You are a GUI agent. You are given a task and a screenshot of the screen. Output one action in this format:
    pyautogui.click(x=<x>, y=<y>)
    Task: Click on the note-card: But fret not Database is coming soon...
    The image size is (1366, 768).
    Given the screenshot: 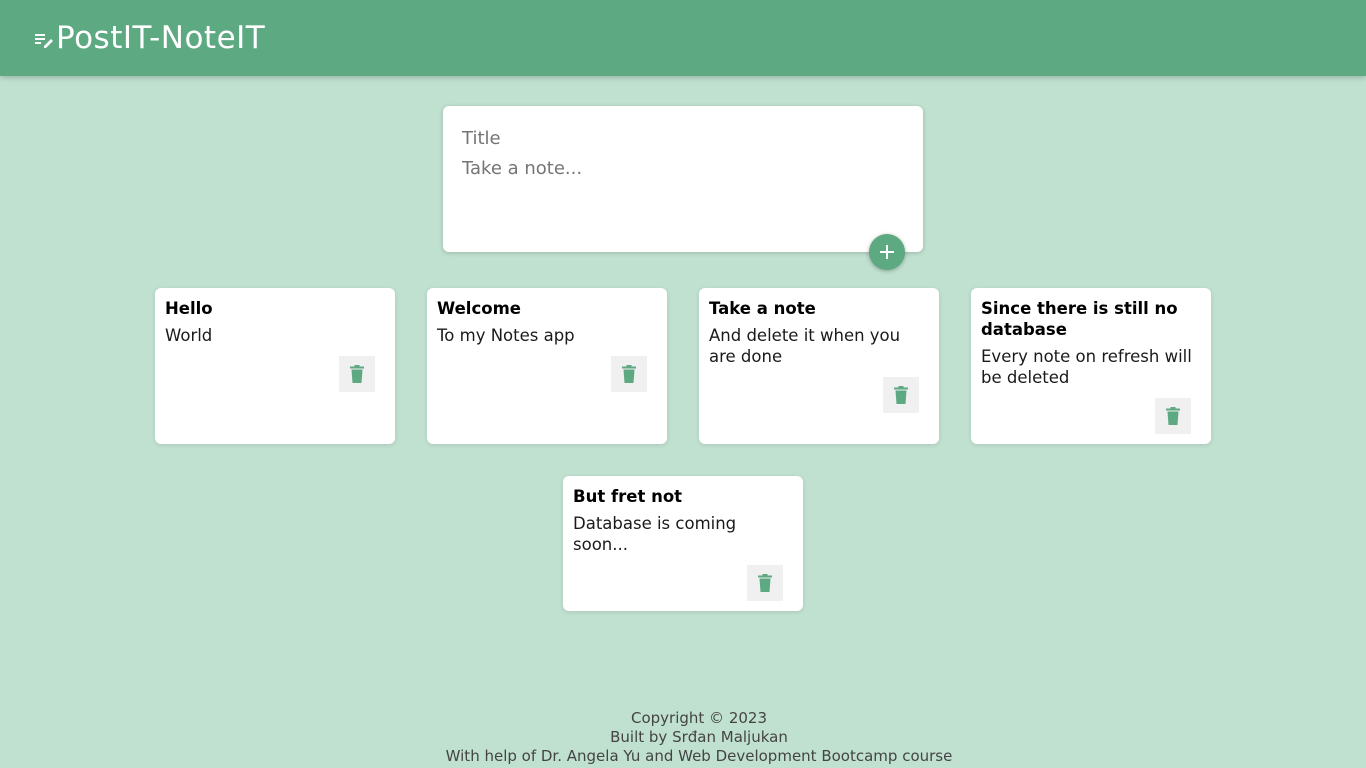 What is the action you would take?
    pyautogui.click(x=683, y=543)
    